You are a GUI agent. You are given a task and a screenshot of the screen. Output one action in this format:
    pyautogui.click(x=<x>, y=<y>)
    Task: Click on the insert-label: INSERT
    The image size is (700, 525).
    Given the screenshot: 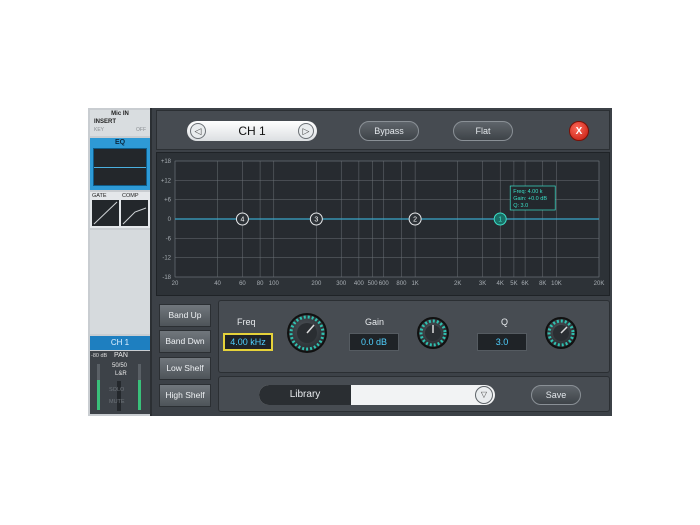 What is the action you would take?
    pyautogui.click(x=105, y=122)
    